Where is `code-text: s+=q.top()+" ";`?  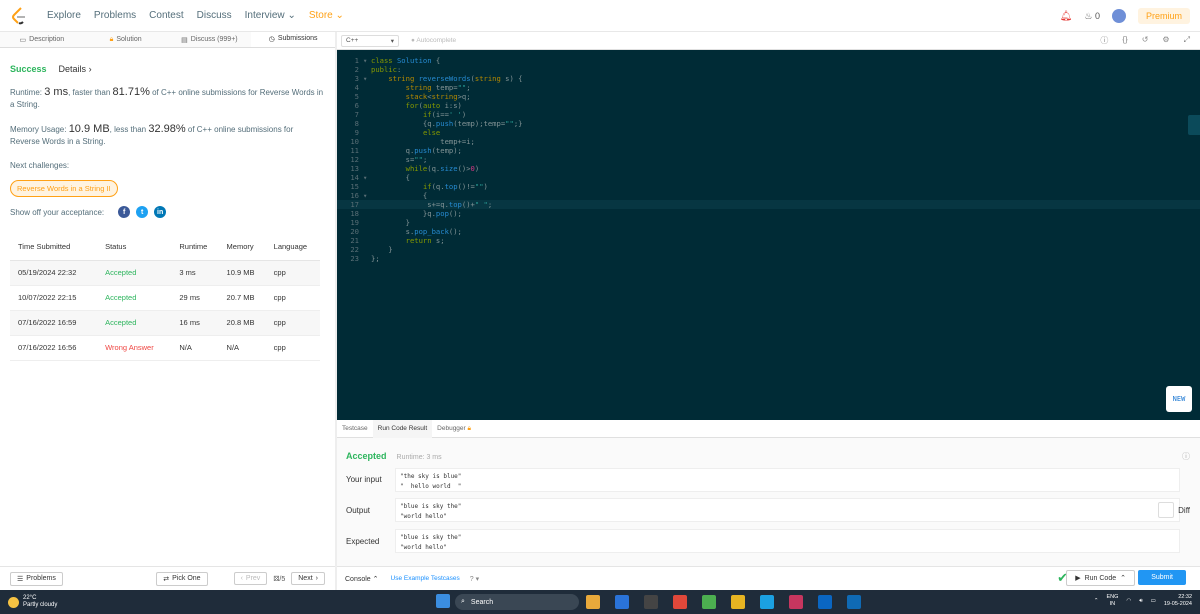 code-text: s+=q.top()+" "; is located at coordinates (432, 204).